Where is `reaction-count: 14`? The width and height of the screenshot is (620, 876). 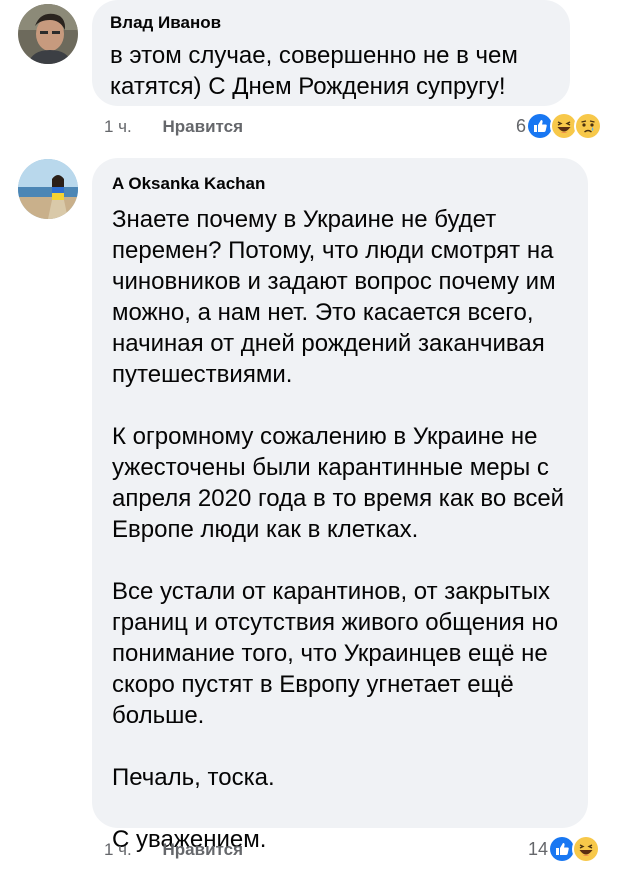 reaction-count: 14 is located at coordinates (537, 848).